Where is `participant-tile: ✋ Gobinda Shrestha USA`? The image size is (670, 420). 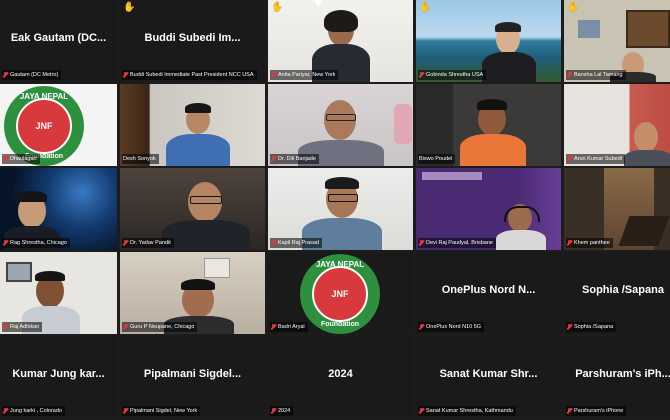 participant-tile: ✋ Gobinda Shrestha USA is located at coordinates (488, 41).